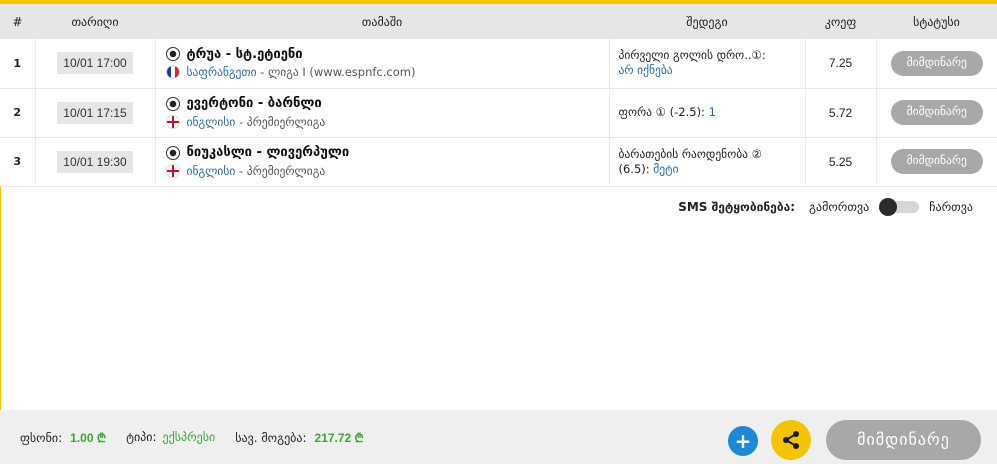  What do you see at coordinates (707, 64) in the screenshot?
I see `bet-cell: პირველი გოლის დრო..①: არ იქნება` at bounding box center [707, 64].